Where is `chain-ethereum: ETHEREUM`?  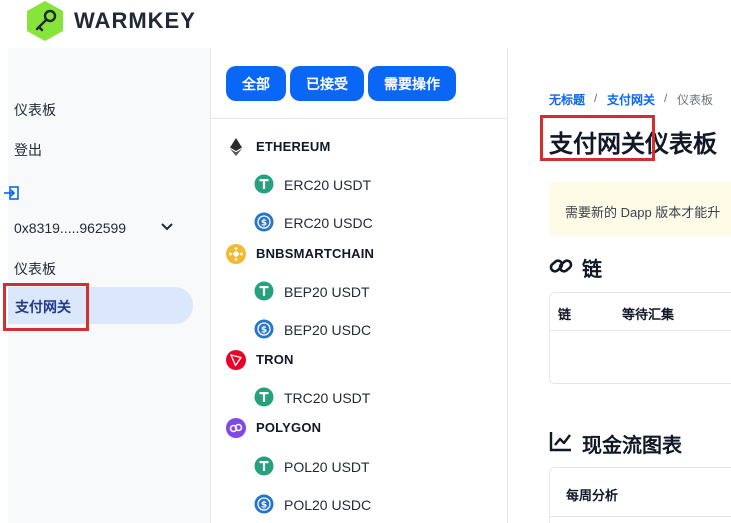 chain-ethereum: ETHEREUM is located at coordinates (293, 146).